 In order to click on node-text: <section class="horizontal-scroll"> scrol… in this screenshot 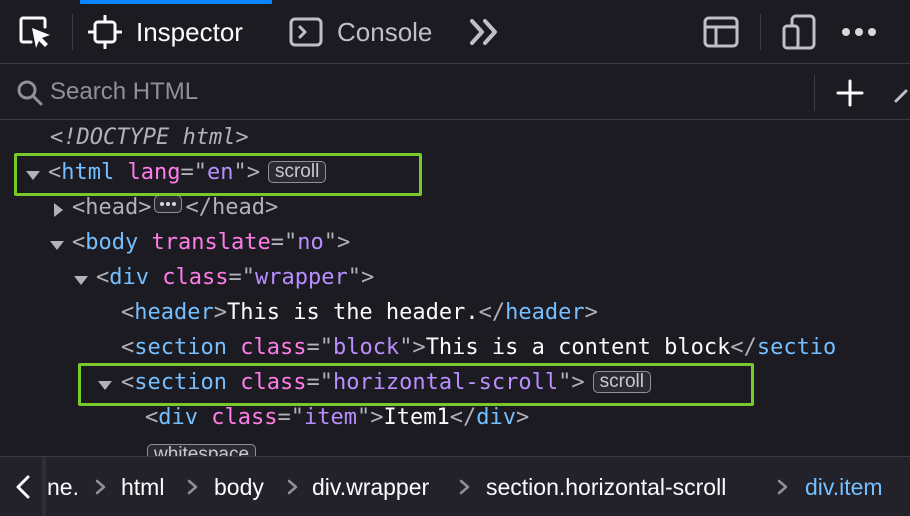, I will do `click(386, 382)`.